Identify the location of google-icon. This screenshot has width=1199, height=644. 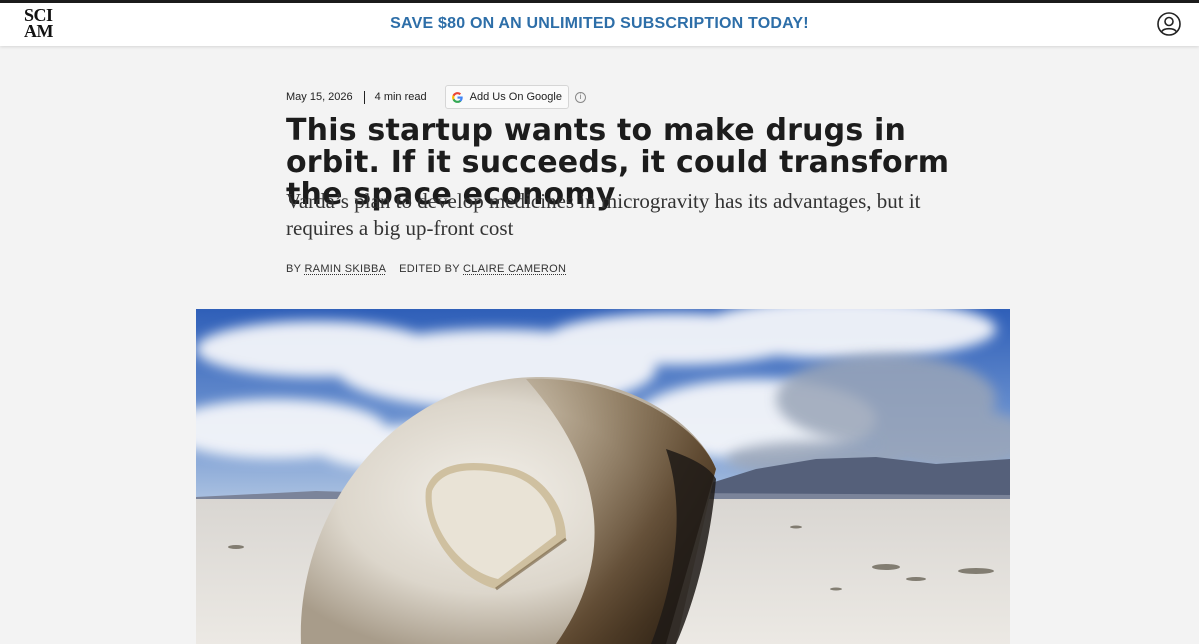
(457, 97).